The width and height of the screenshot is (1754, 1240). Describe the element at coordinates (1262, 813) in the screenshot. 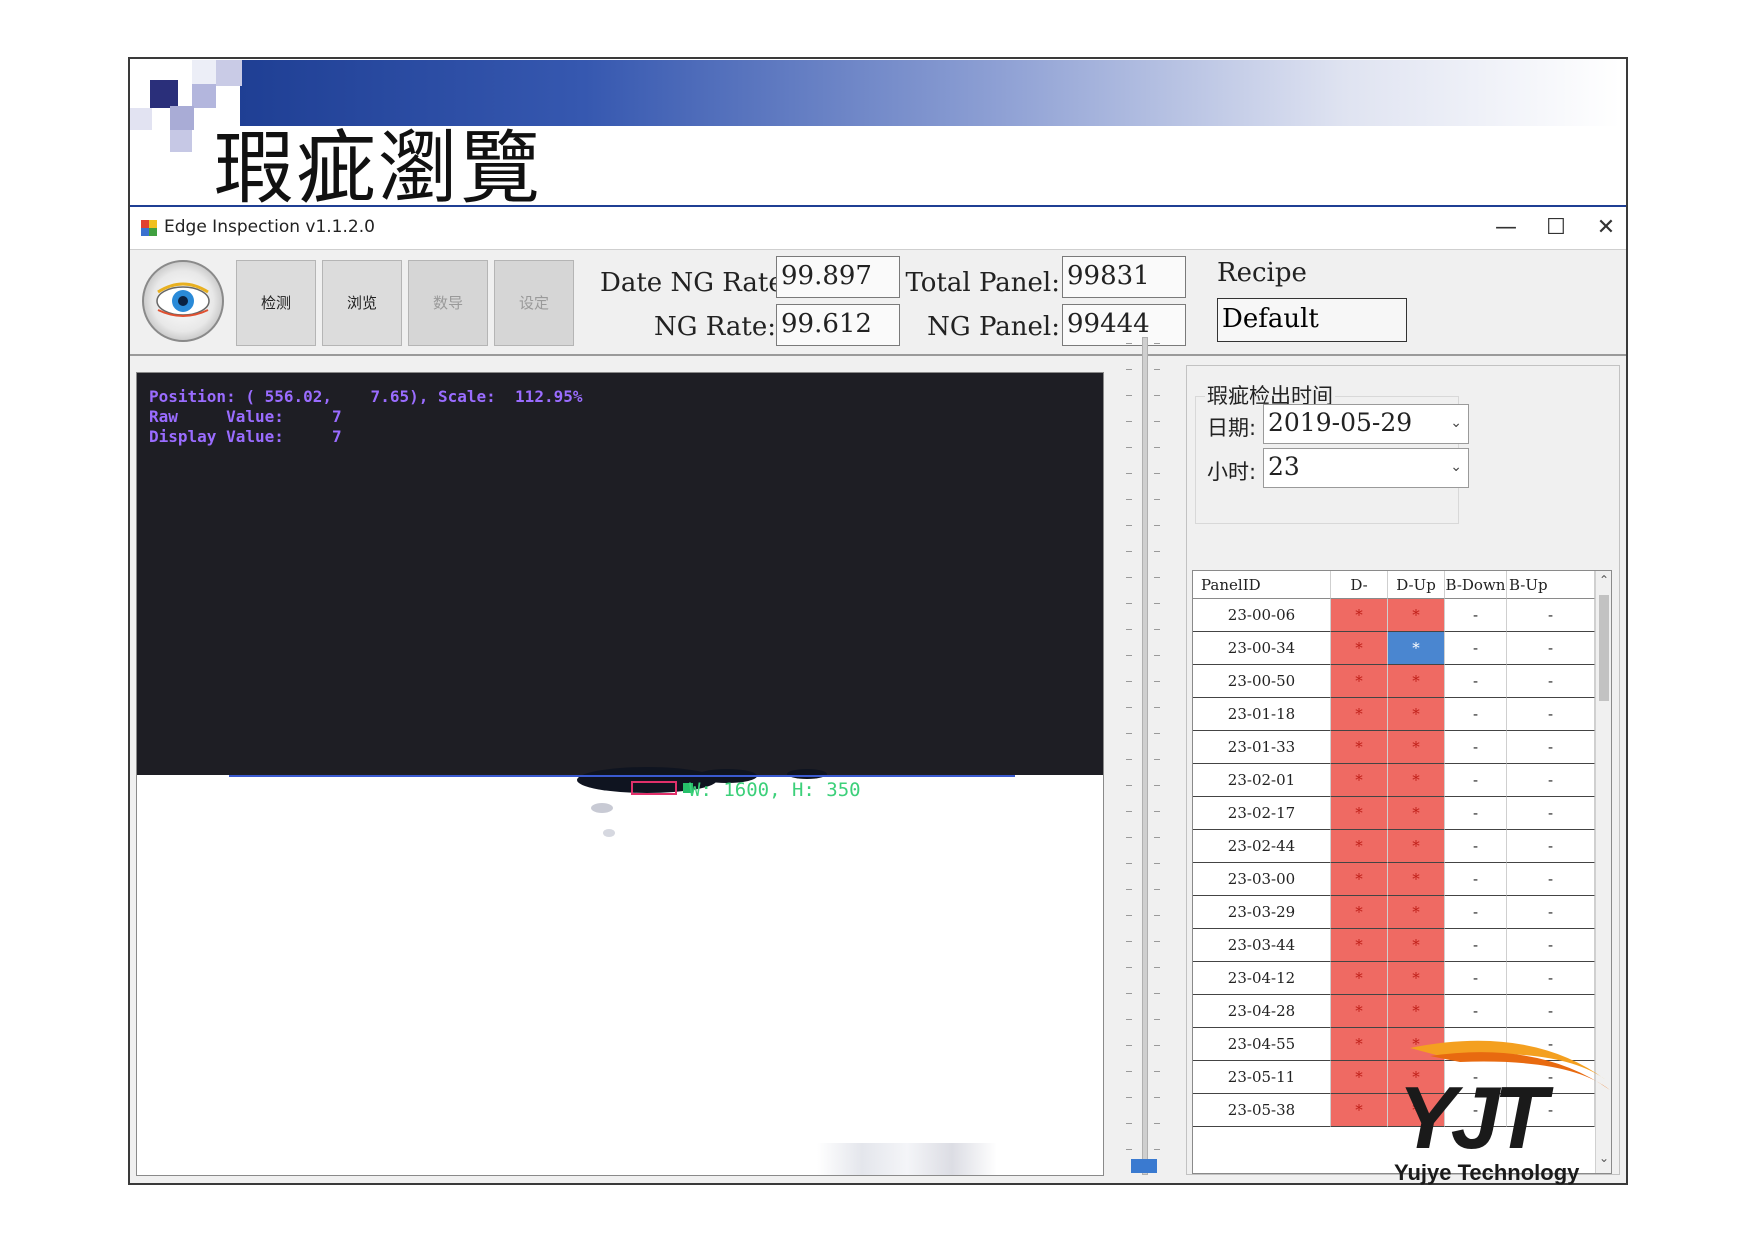

I see `table-cell-id: 23-02-17` at that location.